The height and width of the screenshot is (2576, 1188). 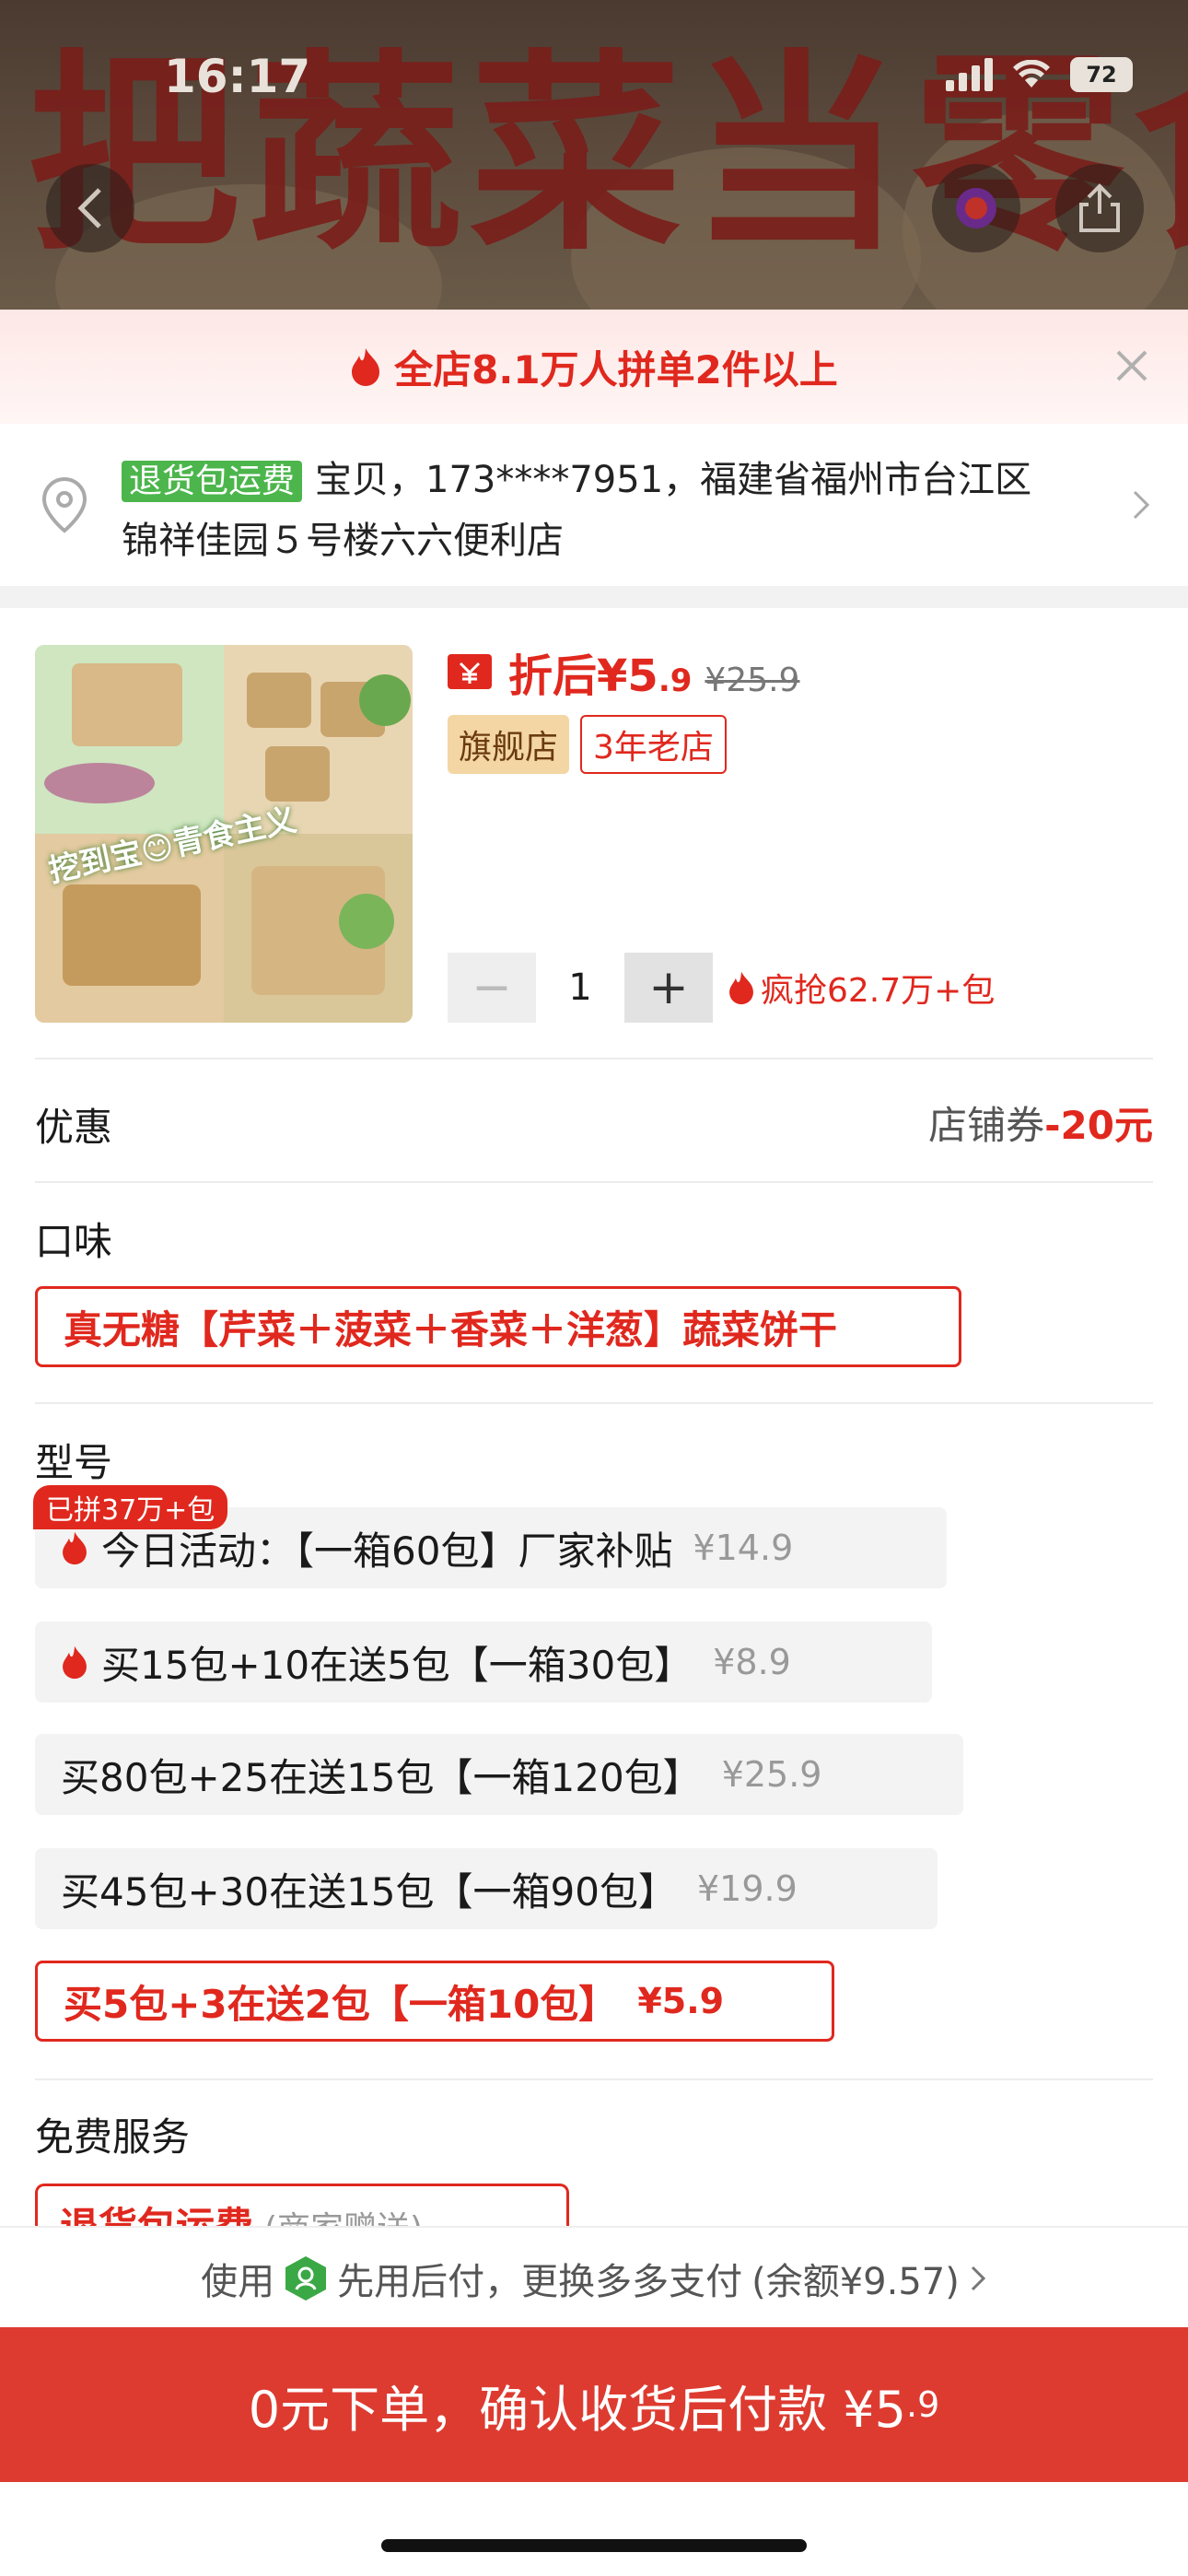 What do you see at coordinates (212, 482) in the screenshot?
I see `return-shipping-tag: 退货包运费` at bounding box center [212, 482].